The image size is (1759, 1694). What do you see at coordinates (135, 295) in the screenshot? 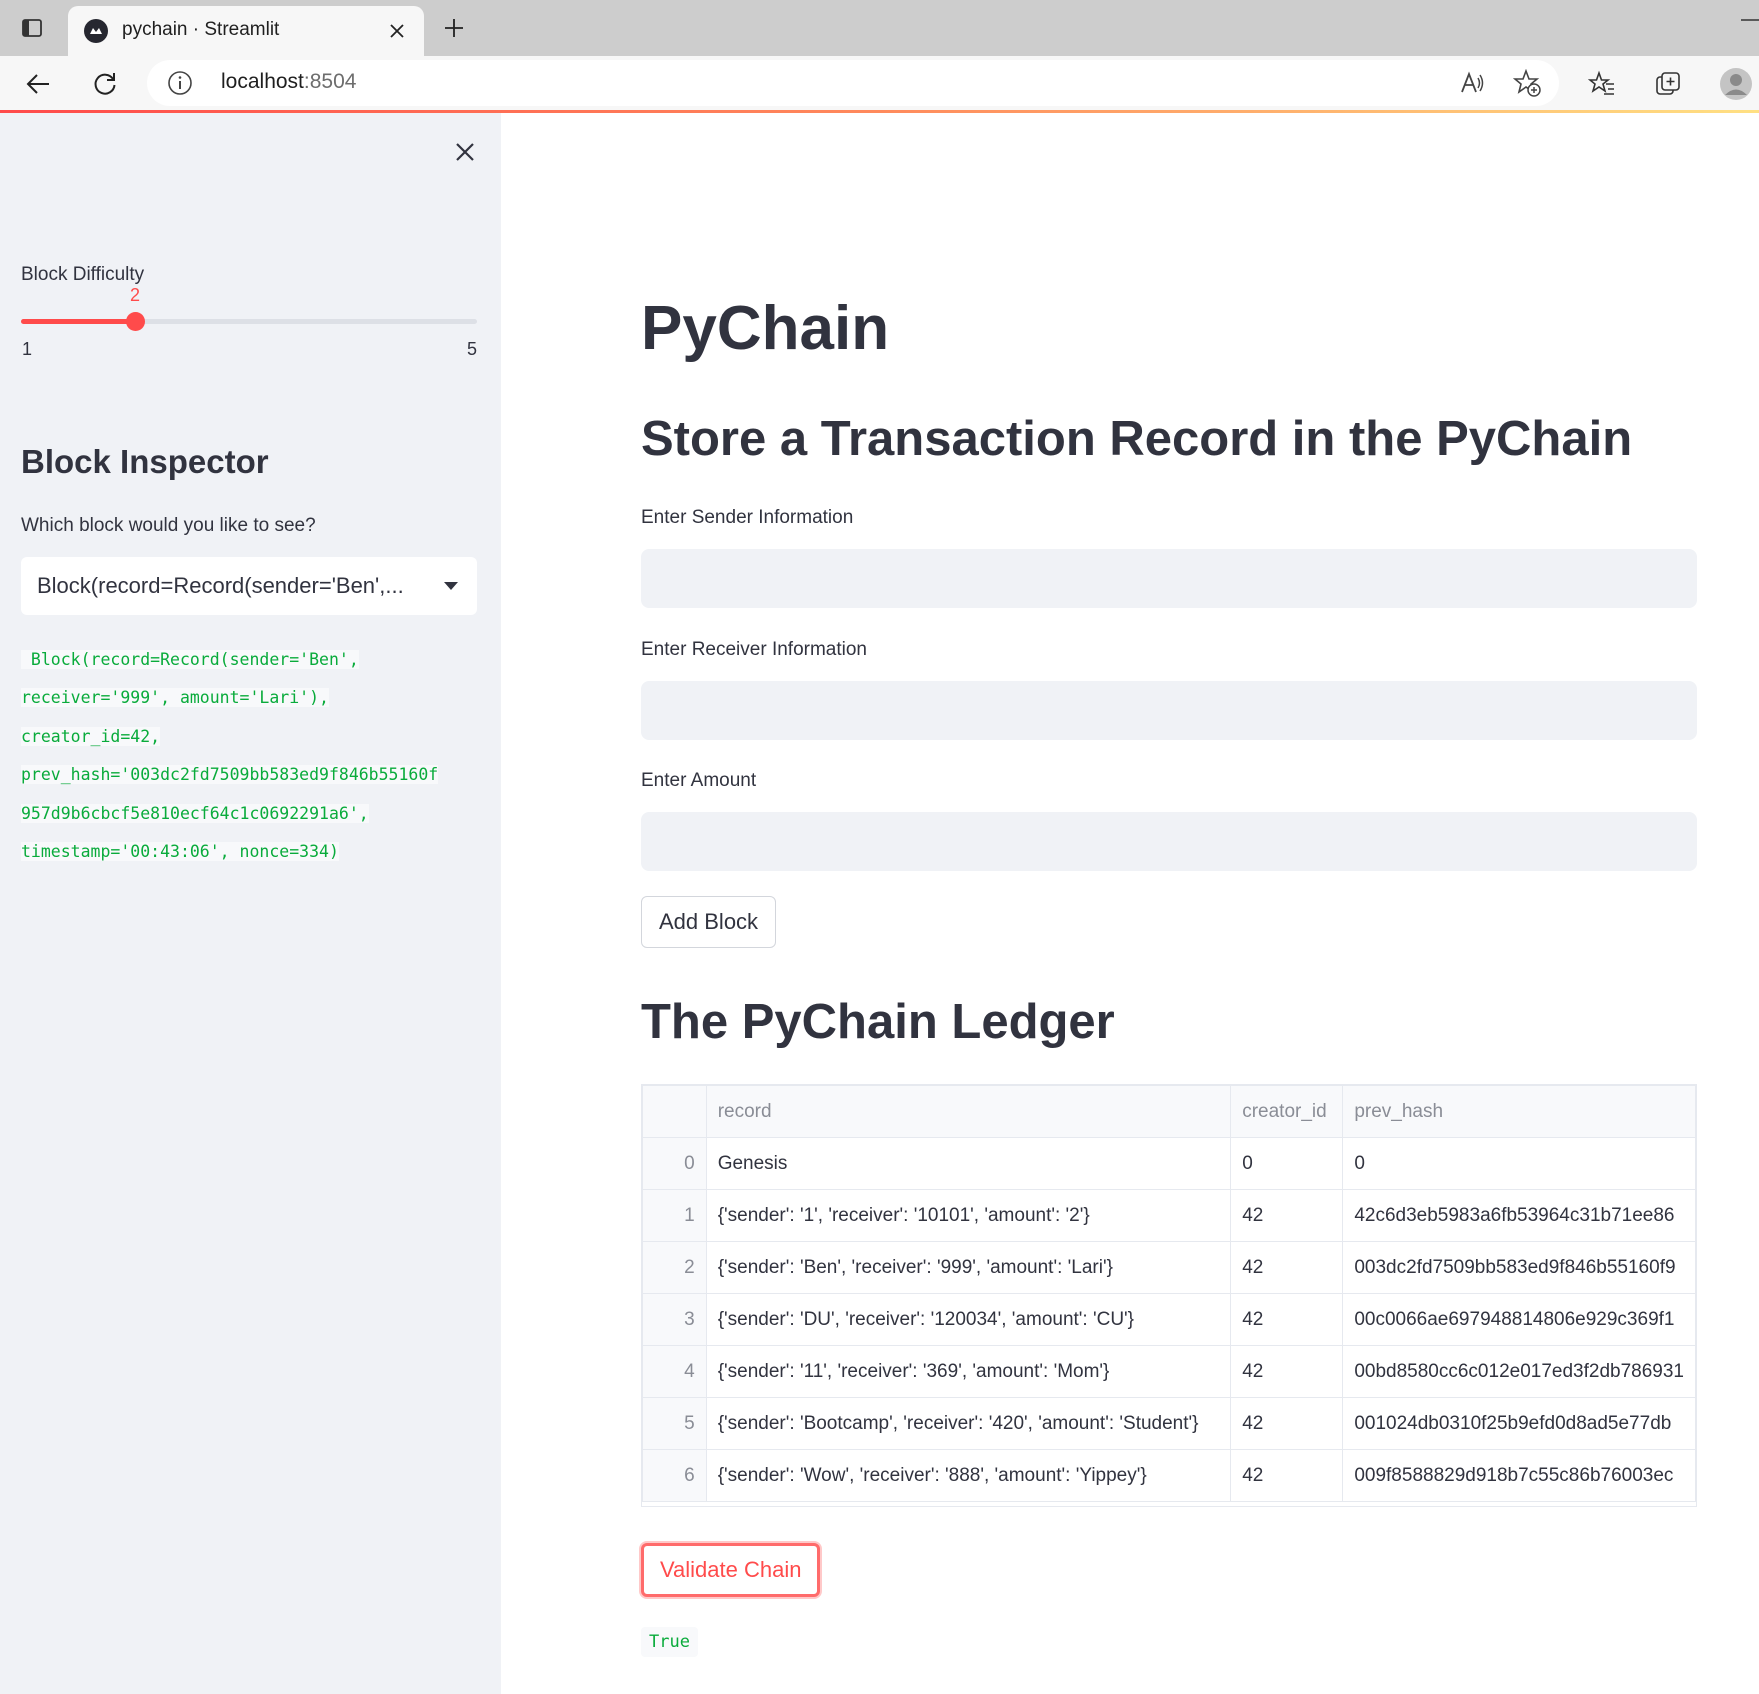
I see `slider-value: 2` at bounding box center [135, 295].